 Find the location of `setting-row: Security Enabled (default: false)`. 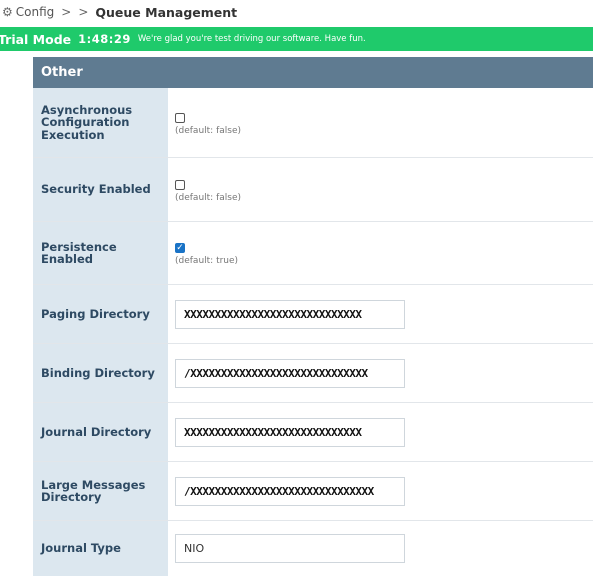

setting-row: Security Enabled (default: false) is located at coordinates (313, 190).